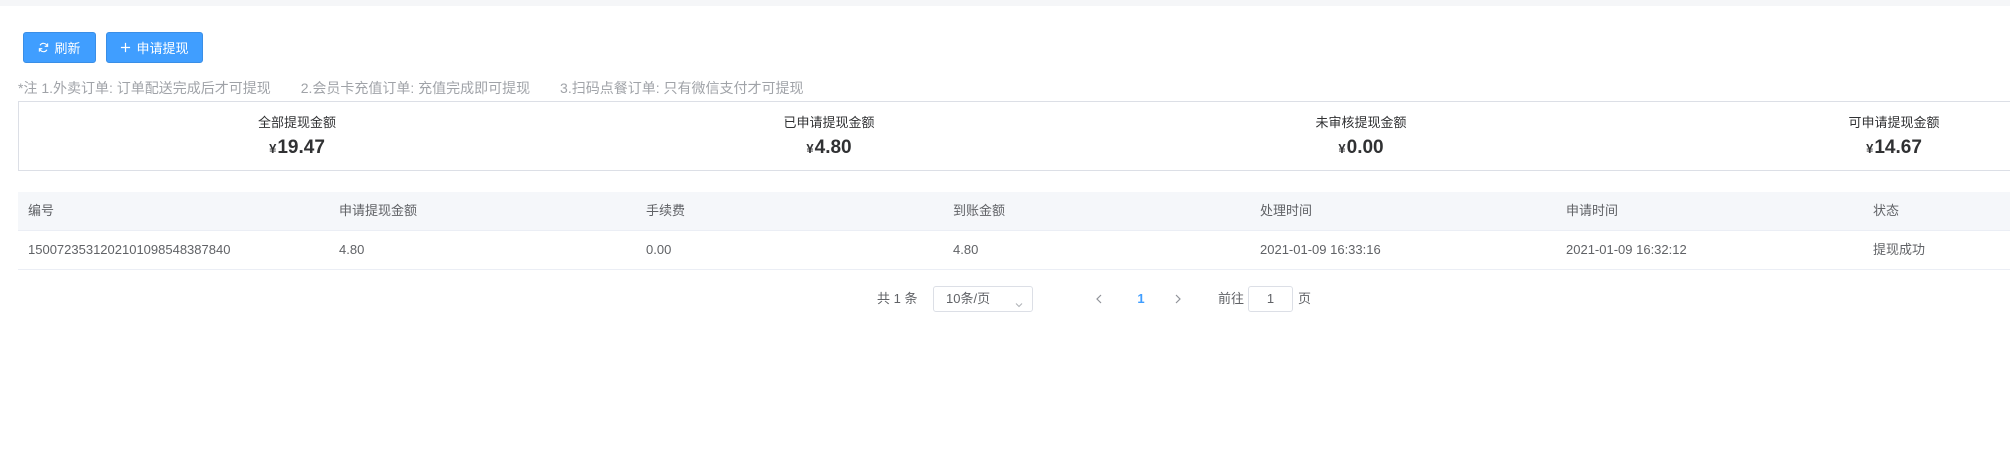 Image resolution: width=2010 pixels, height=474 pixels. I want to click on table-cell: 2021-01-09 16:33:16, so click(1320, 249).